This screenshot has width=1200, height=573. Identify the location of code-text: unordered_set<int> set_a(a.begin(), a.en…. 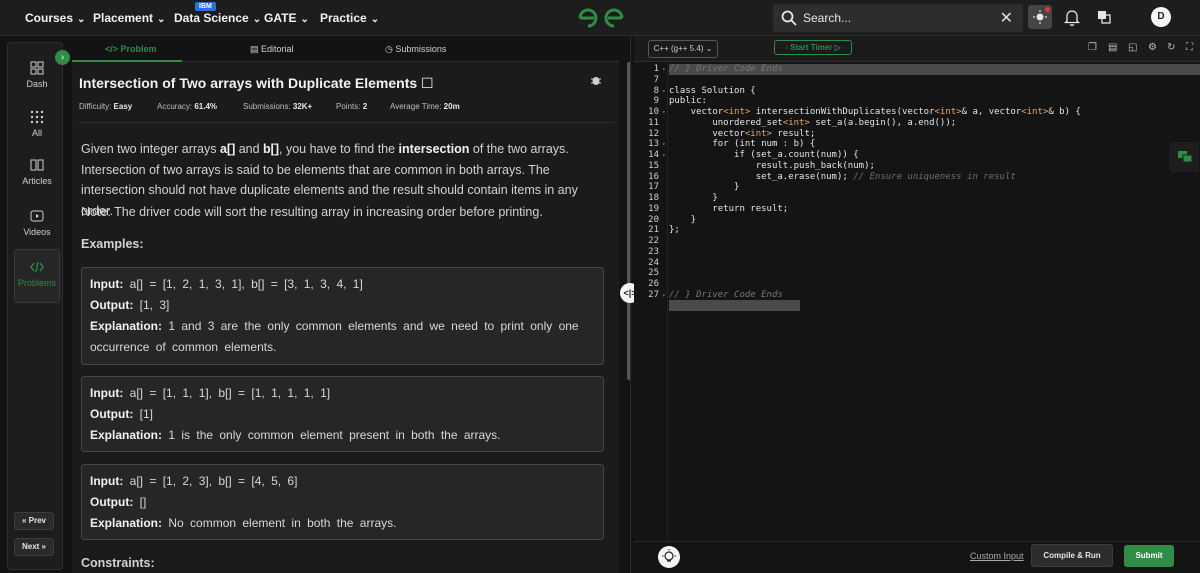
(813, 122).